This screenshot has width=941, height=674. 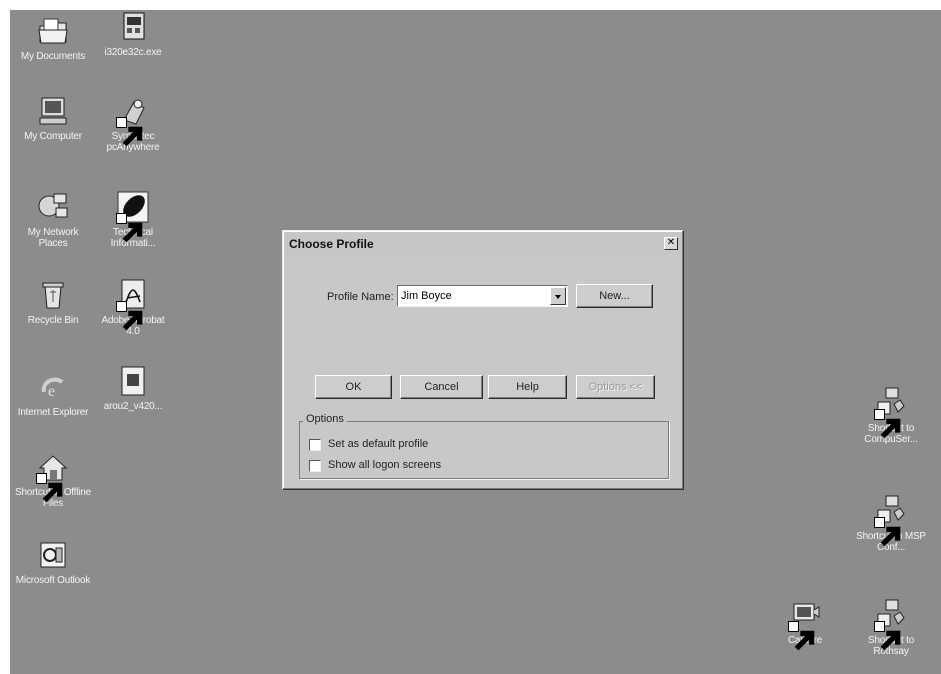 I want to click on dropdown-arrow-button, so click(x=558, y=296).